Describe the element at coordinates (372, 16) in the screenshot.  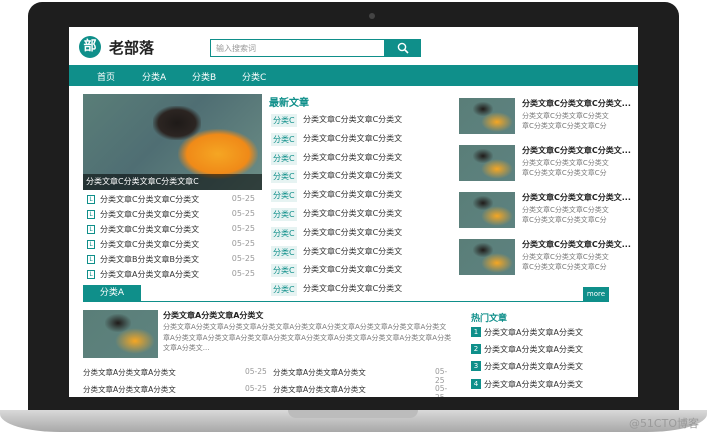
I see `webcam` at that location.